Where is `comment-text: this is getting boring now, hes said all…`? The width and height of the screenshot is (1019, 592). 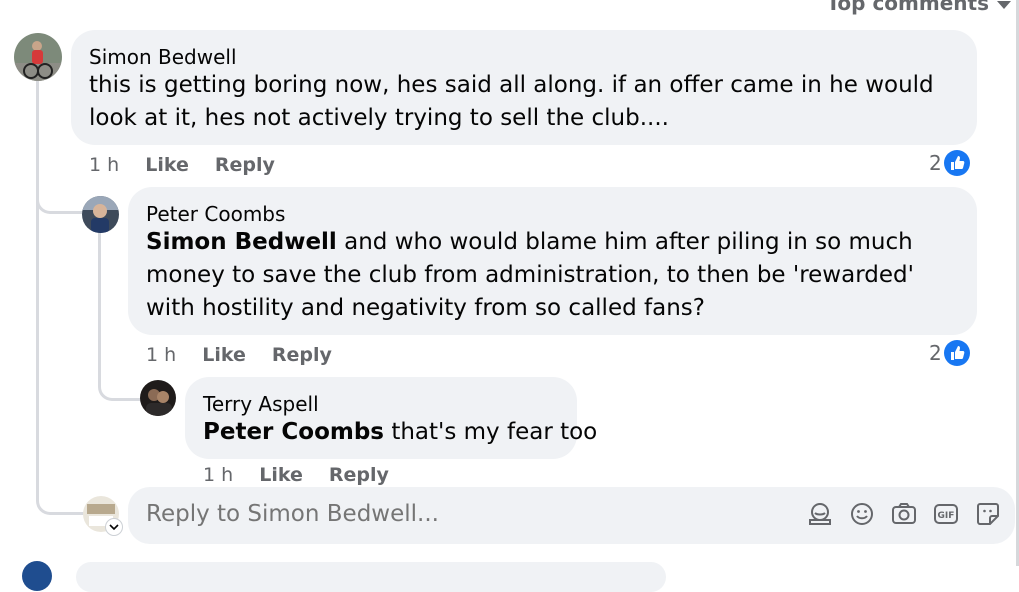
comment-text: this is getting boring now, hes said all… is located at coordinates (524, 102).